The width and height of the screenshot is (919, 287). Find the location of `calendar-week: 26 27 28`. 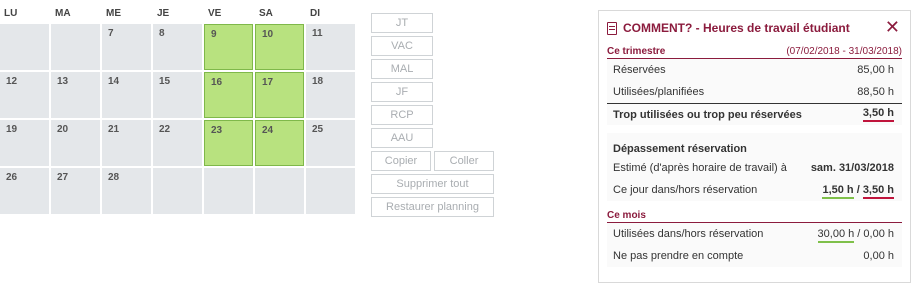

calendar-week: 26 27 28 is located at coordinates (178, 191).